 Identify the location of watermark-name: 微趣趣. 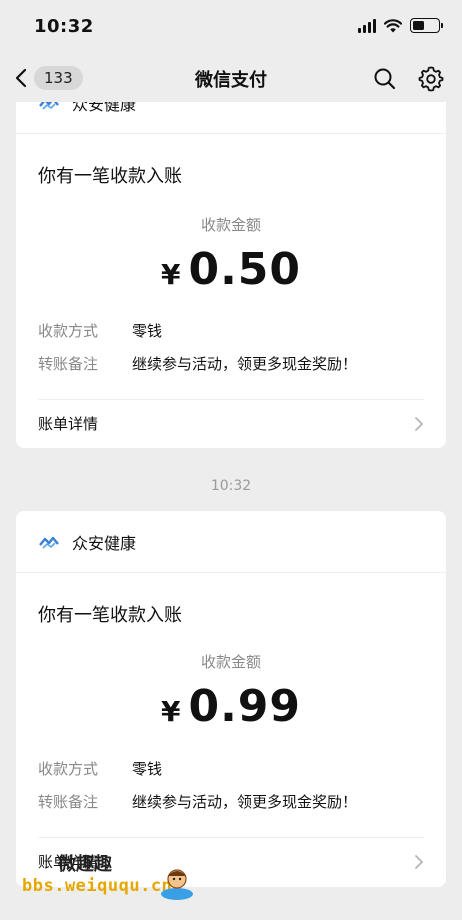
(85, 864).